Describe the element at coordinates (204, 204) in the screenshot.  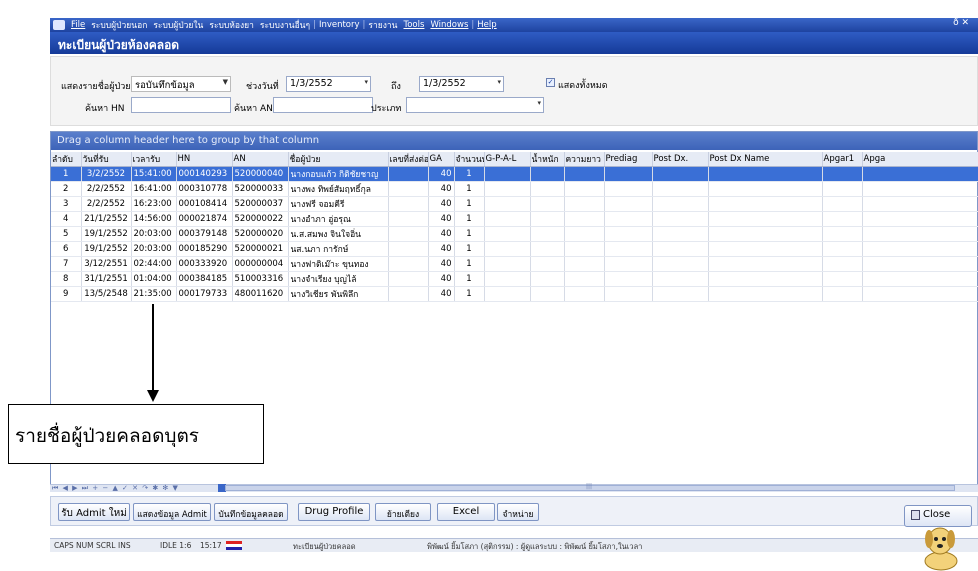
I see `table-cell: 000108414` at that location.